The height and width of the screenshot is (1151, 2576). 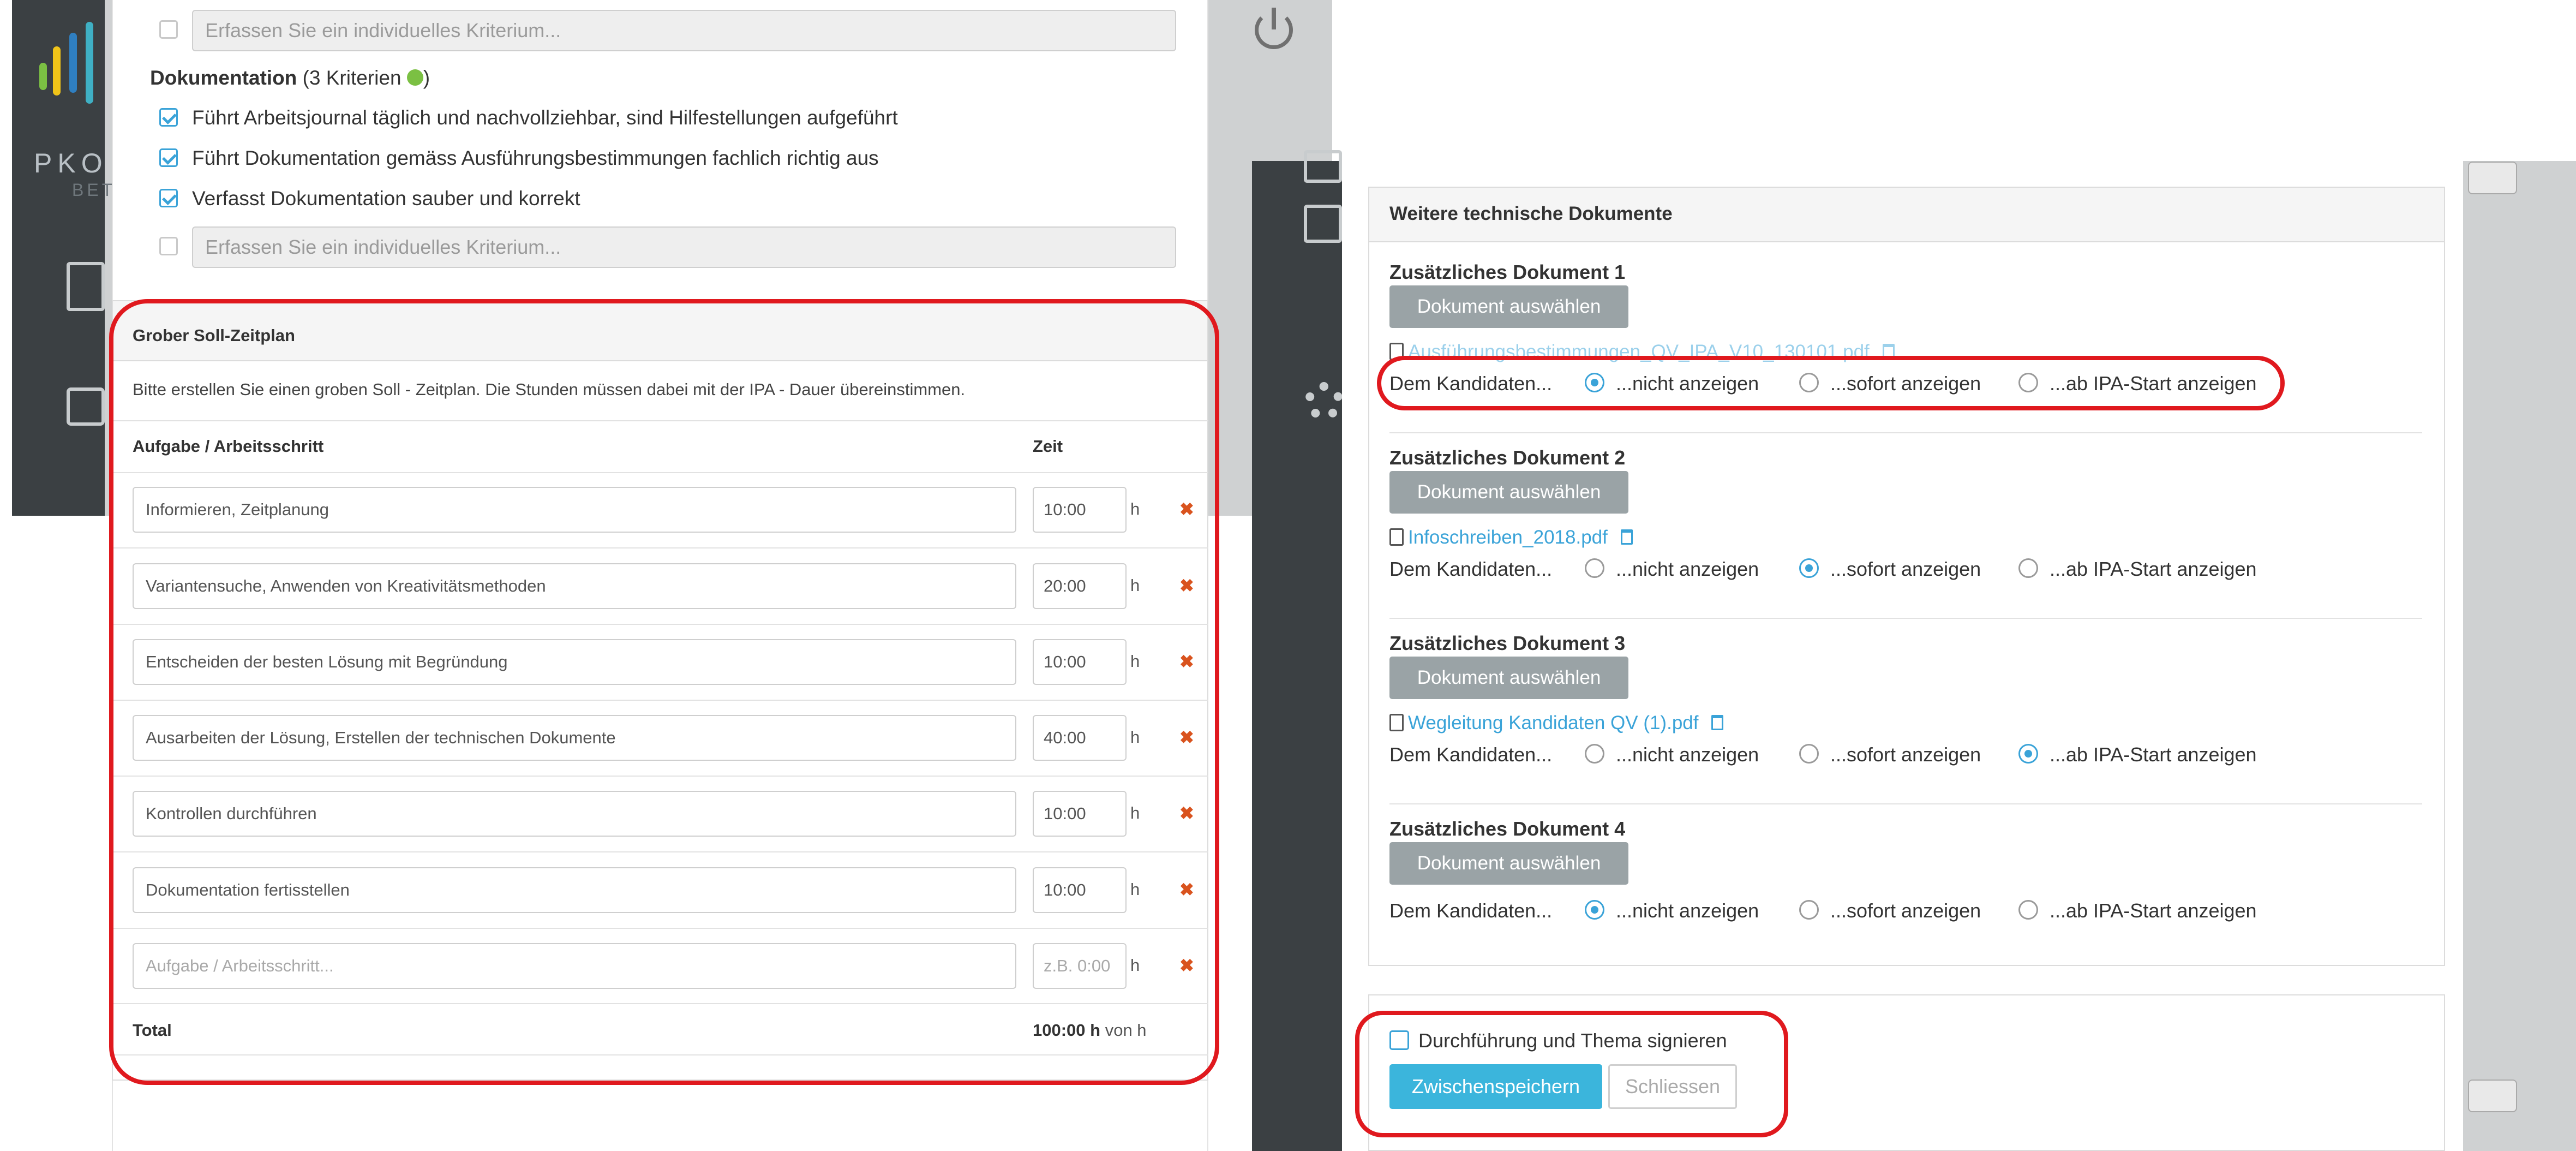 What do you see at coordinates (1274, 18) in the screenshot?
I see `power-icon-stem` at bounding box center [1274, 18].